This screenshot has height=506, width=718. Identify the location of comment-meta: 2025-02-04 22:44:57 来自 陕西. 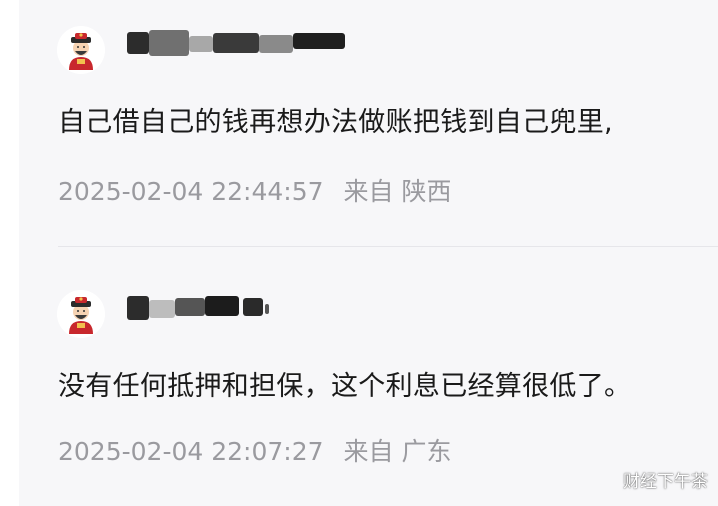
(254, 190).